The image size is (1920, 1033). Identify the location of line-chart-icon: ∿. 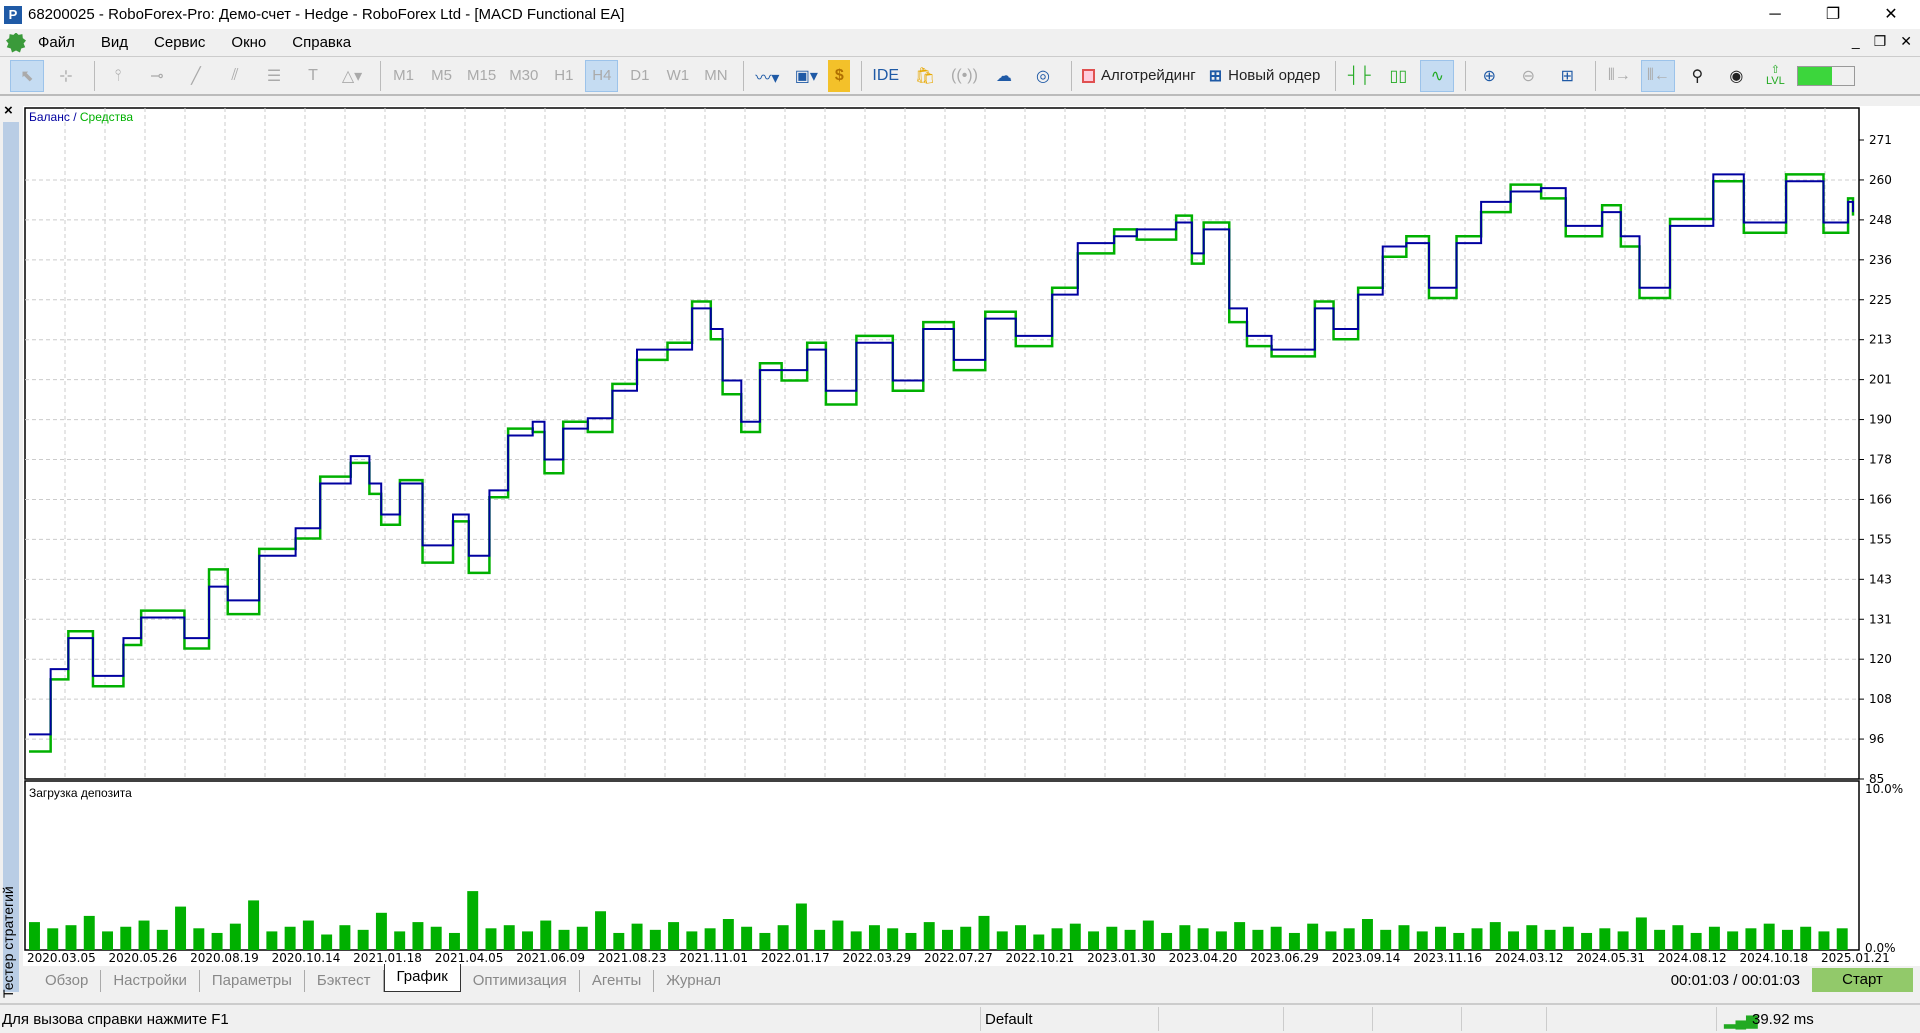
(1437, 75).